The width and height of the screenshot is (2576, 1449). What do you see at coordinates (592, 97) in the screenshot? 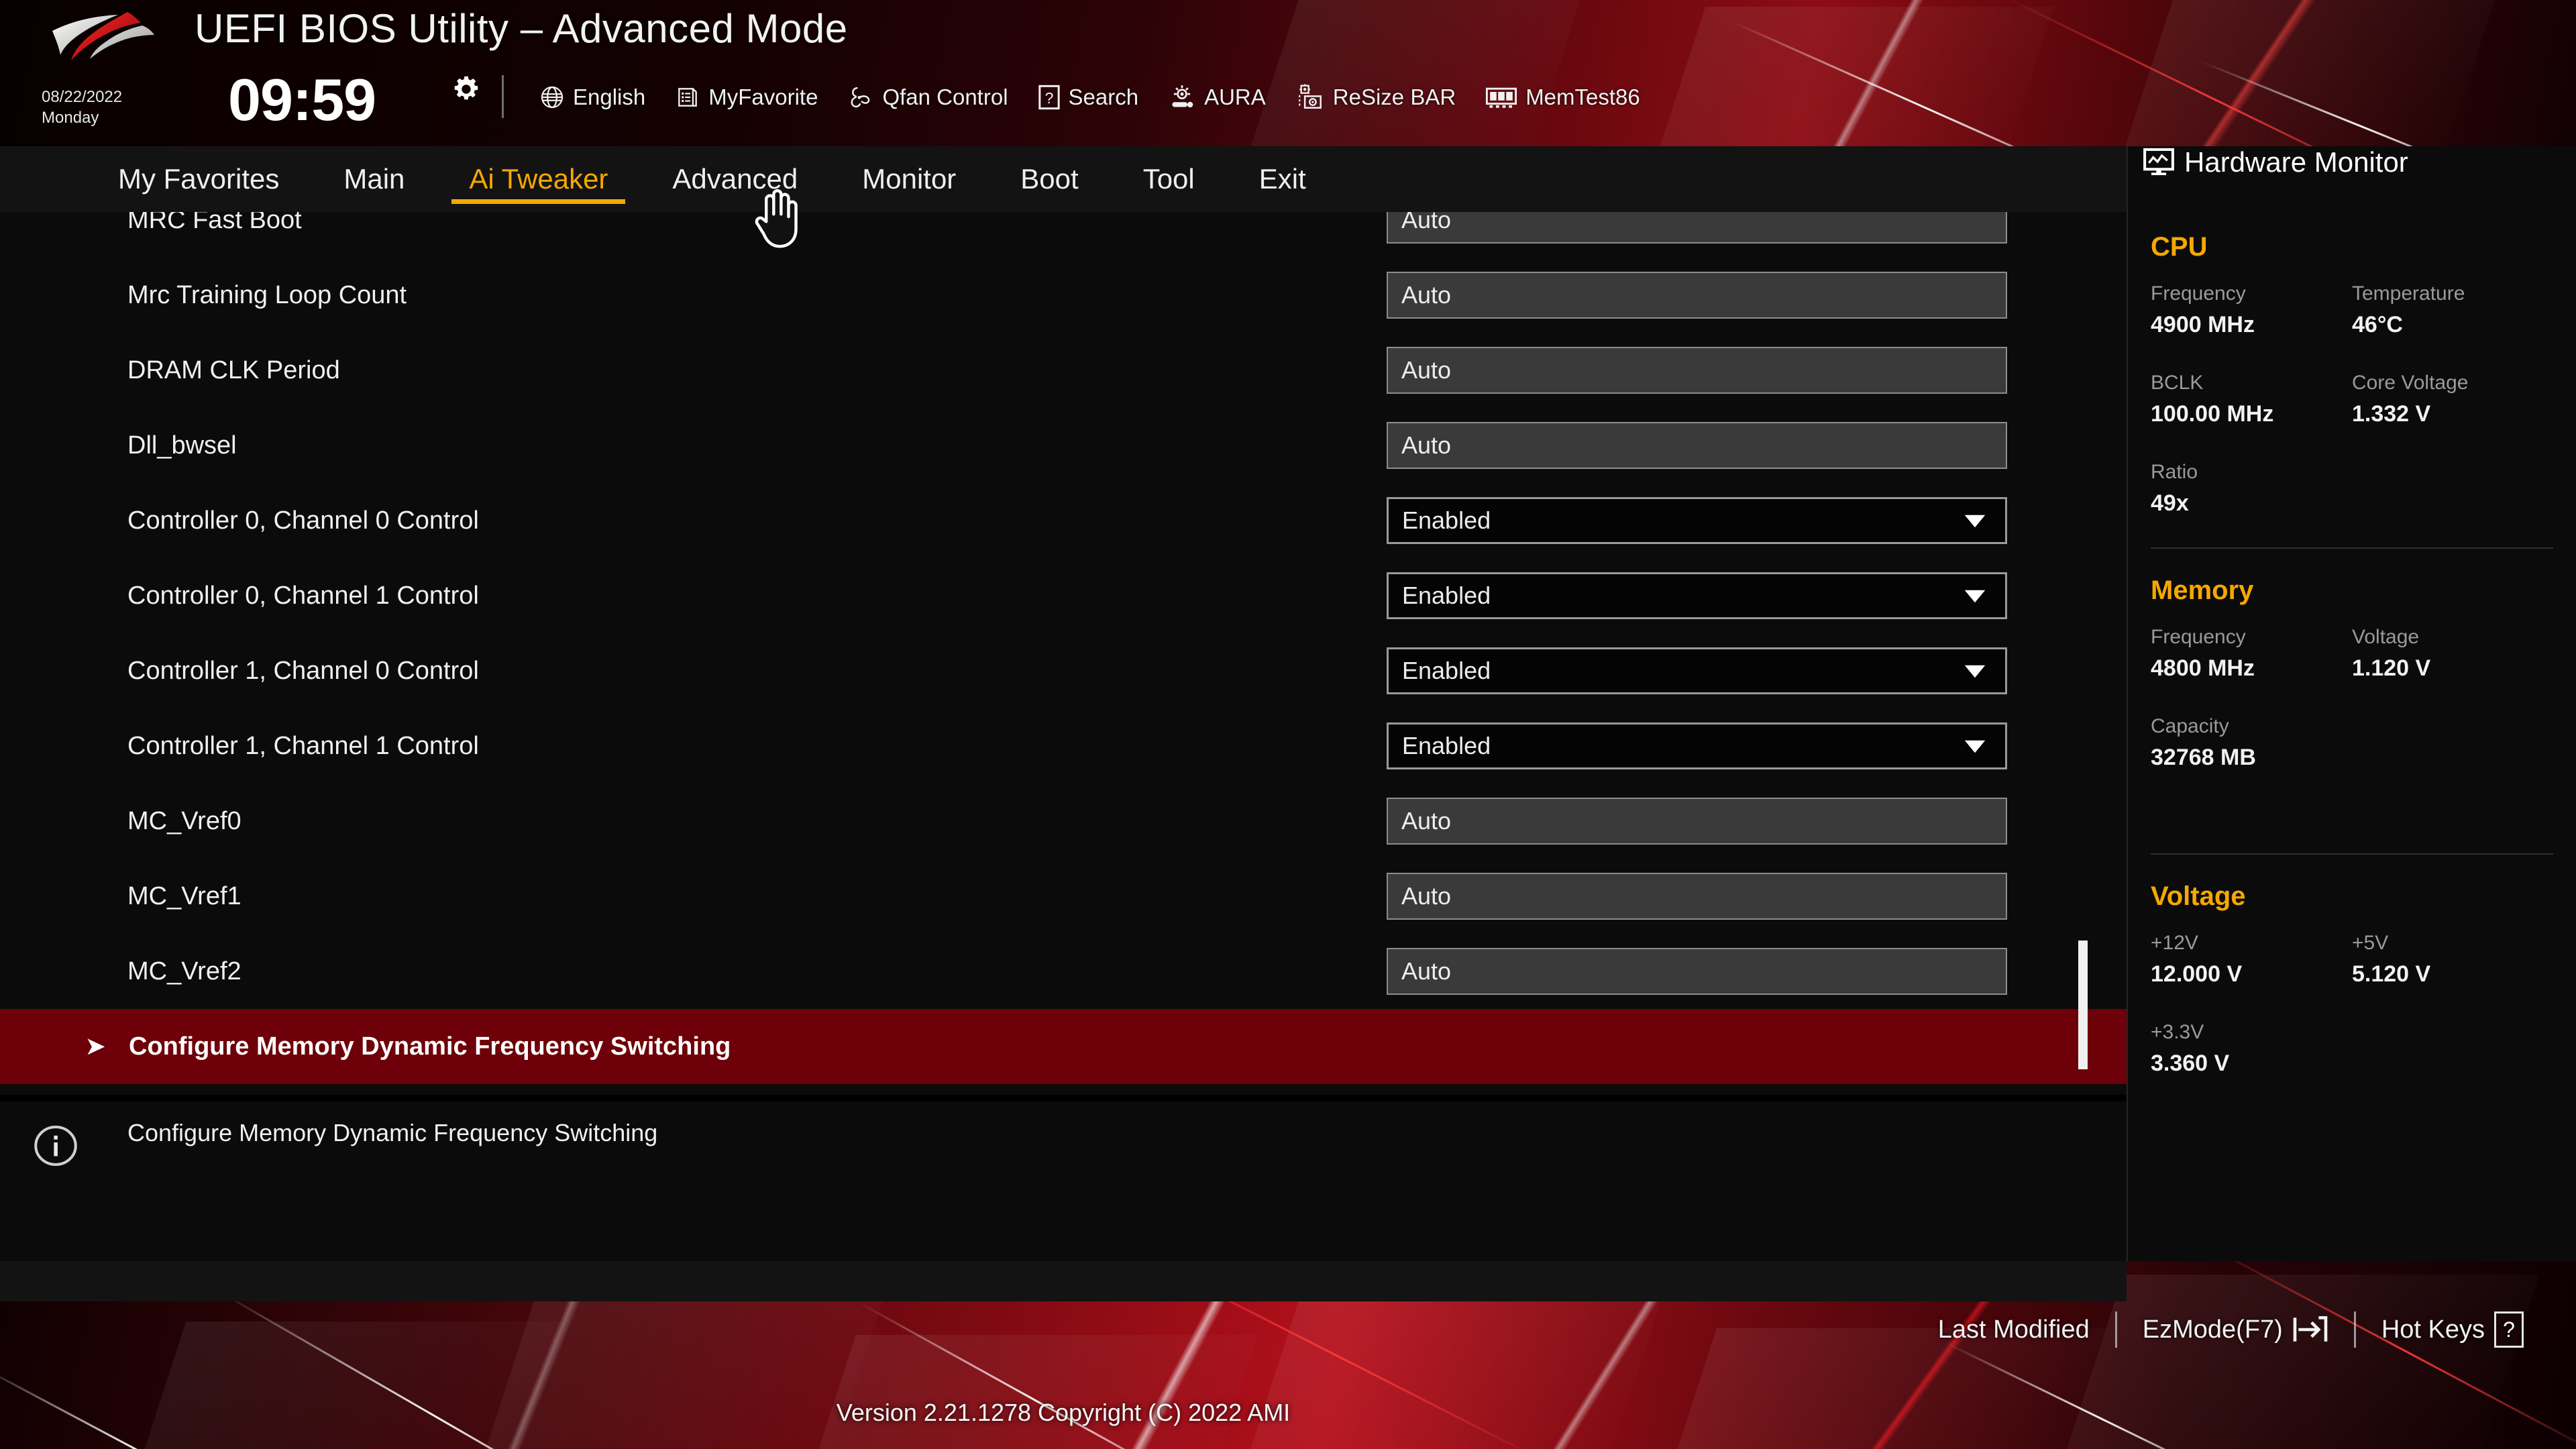
I see `language-button: English` at bounding box center [592, 97].